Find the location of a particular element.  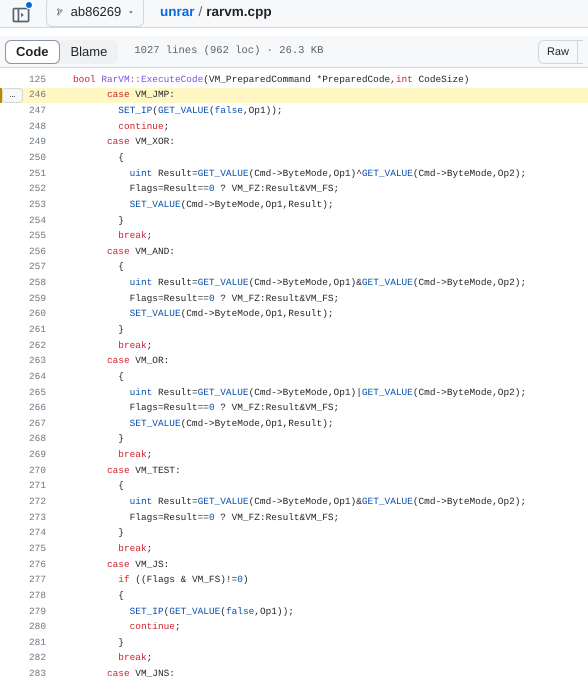

line-number: 249 is located at coordinates (37, 142).